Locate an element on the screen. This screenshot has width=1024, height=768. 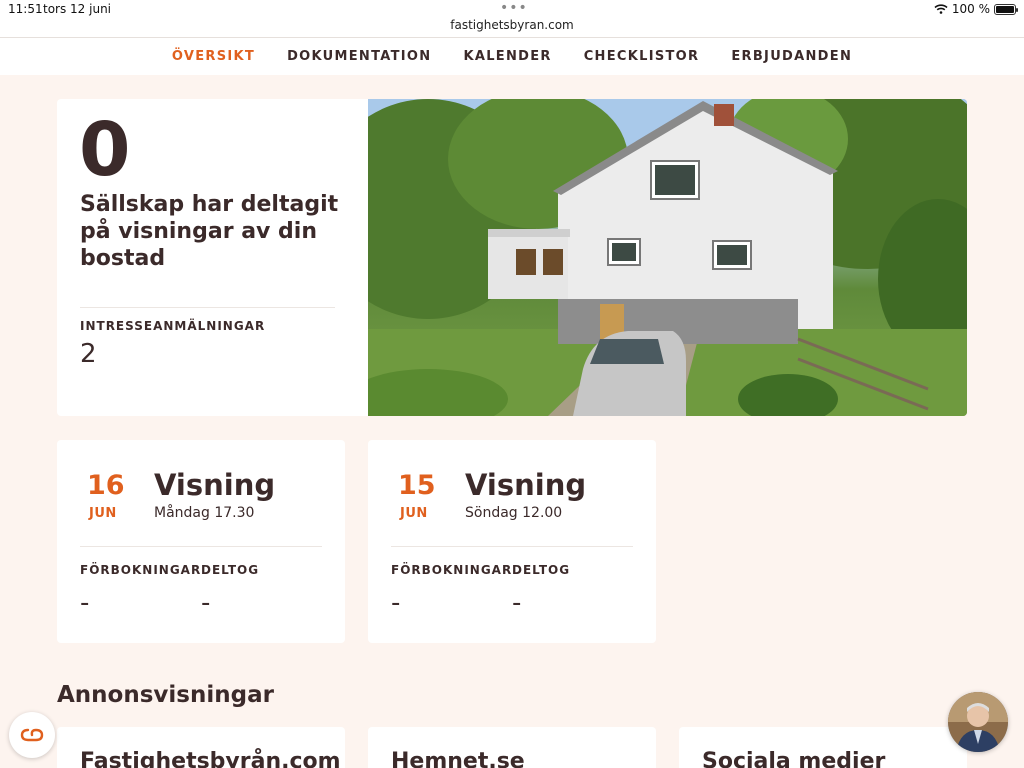
event-time: Söndag 12.00 is located at coordinates (514, 513).